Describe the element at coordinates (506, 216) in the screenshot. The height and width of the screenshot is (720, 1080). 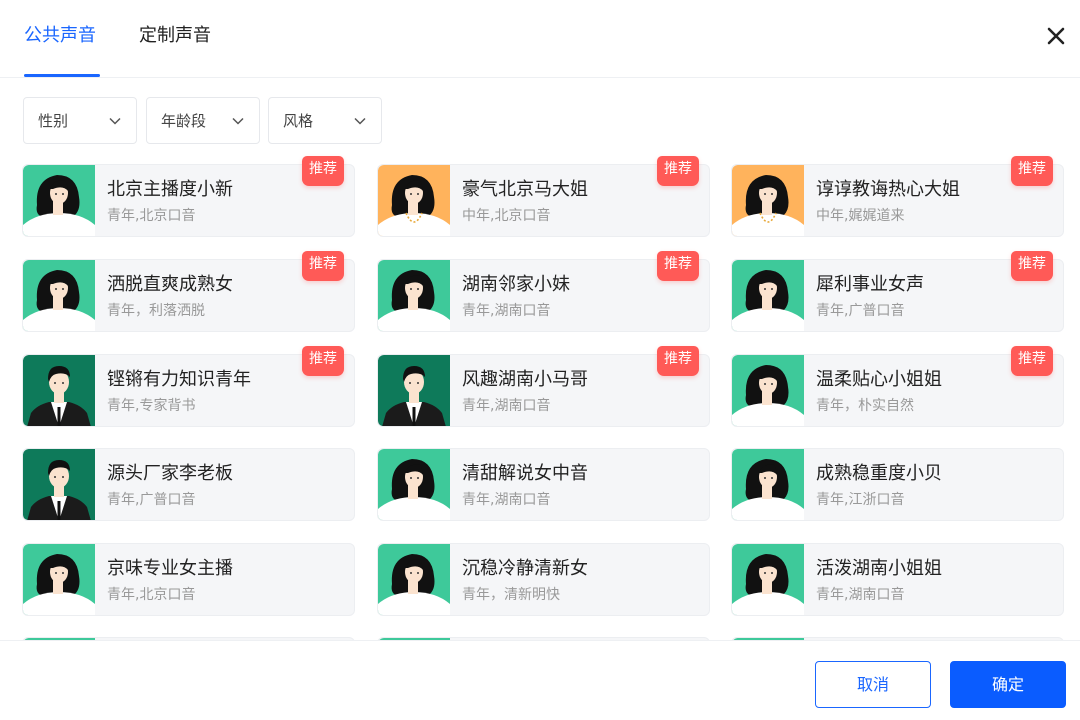
I see `voice-description: 中年,北京口音` at that location.